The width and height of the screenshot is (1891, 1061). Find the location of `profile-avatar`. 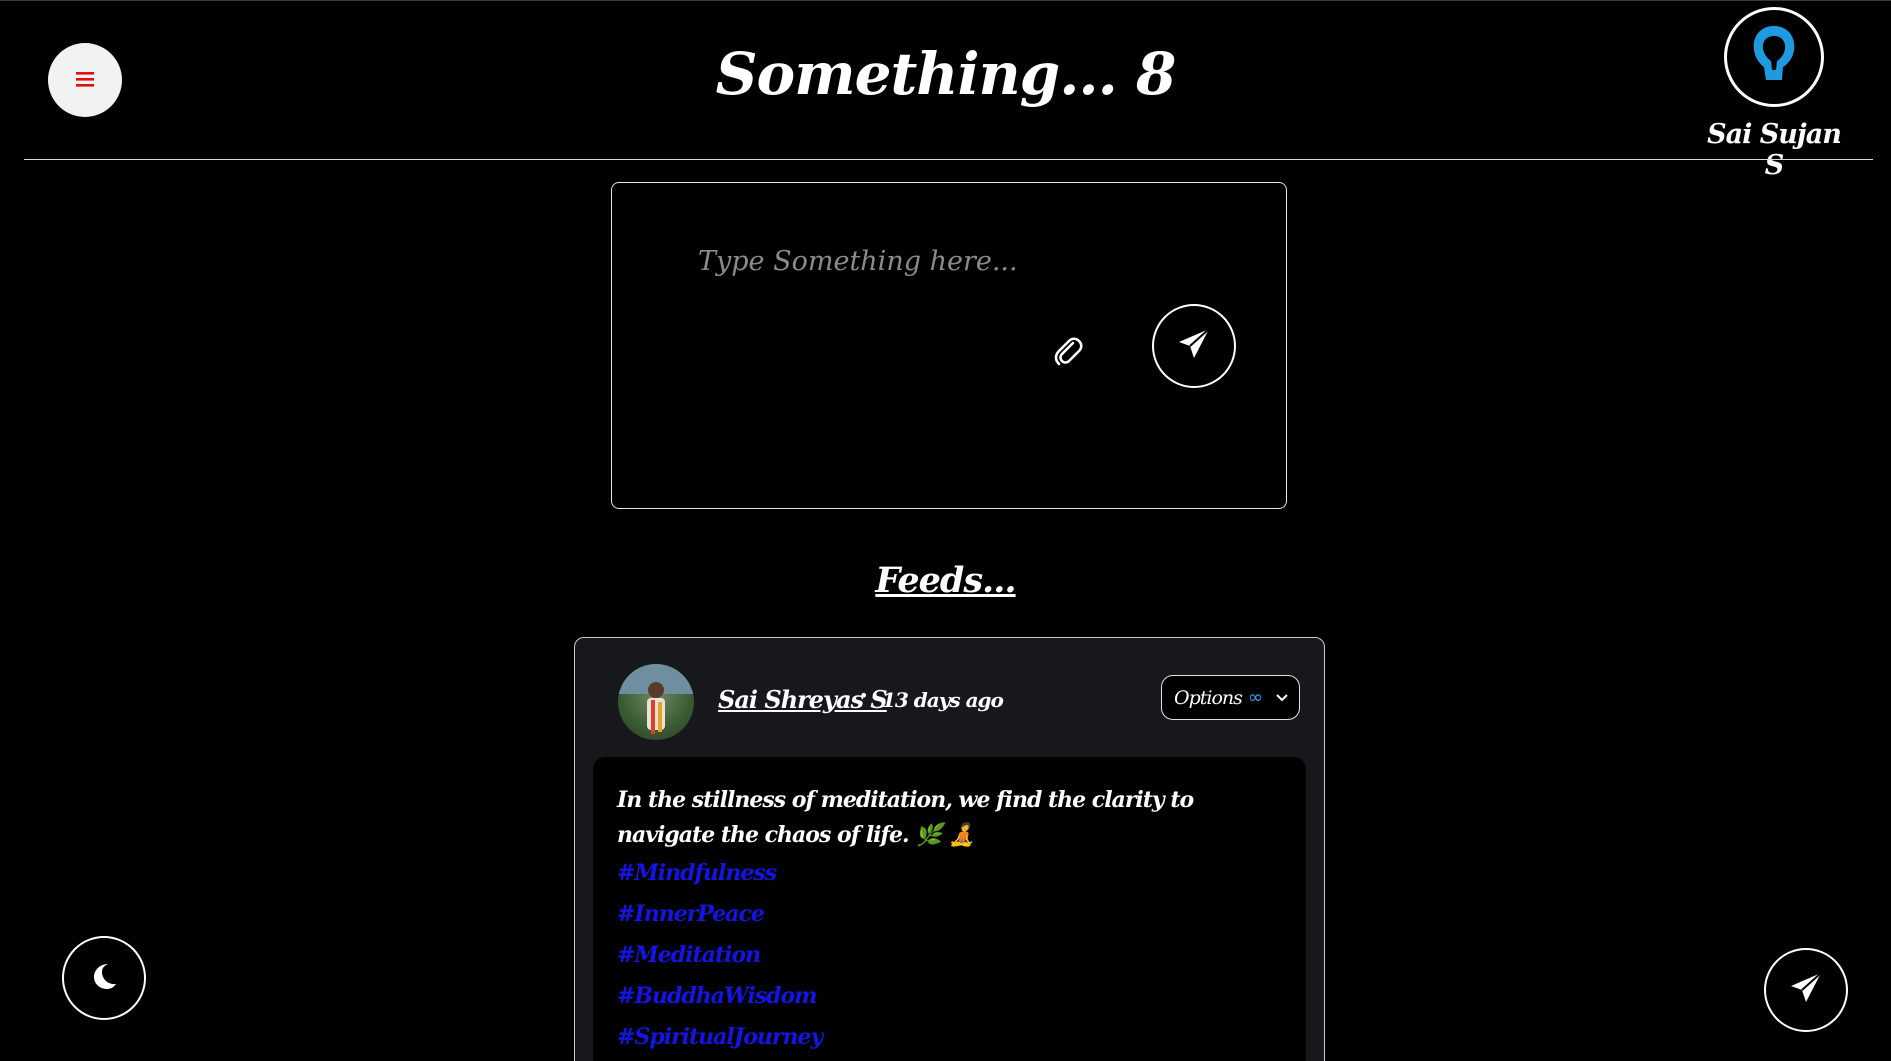

profile-avatar is located at coordinates (1774, 57).